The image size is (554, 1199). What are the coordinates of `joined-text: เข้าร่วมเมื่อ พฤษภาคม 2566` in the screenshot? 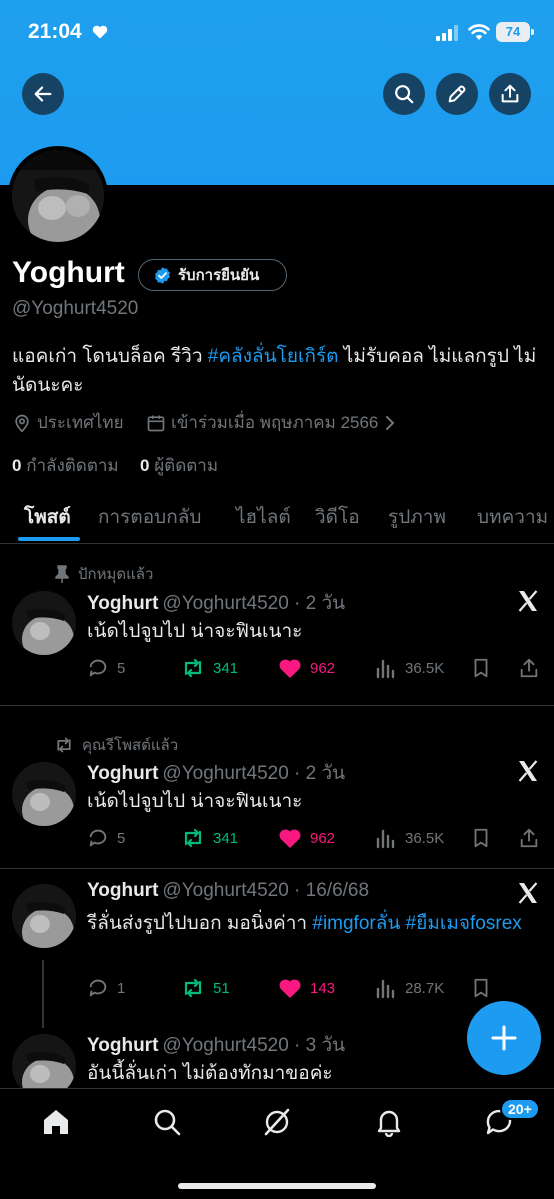 It's located at (275, 422).